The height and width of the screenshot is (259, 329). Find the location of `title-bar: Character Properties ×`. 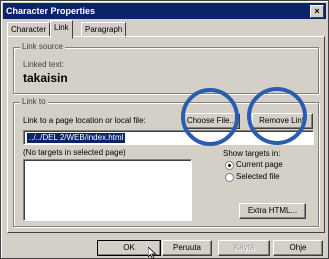

title-bar: Character Properties × is located at coordinates (164, 11).